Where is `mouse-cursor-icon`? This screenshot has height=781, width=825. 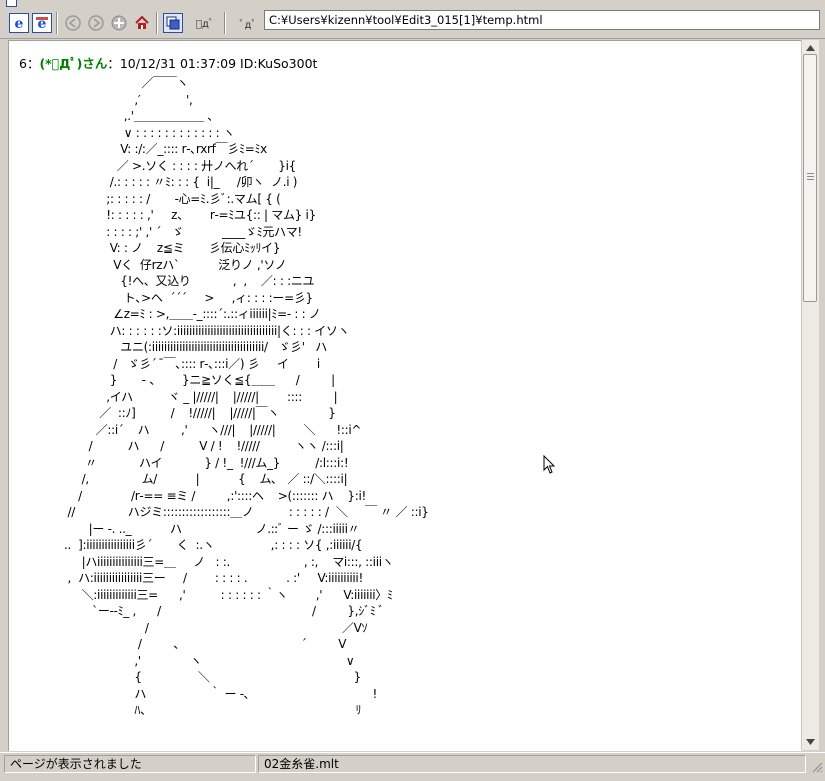 mouse-cursor-icon is located at coordinates (549, 464).